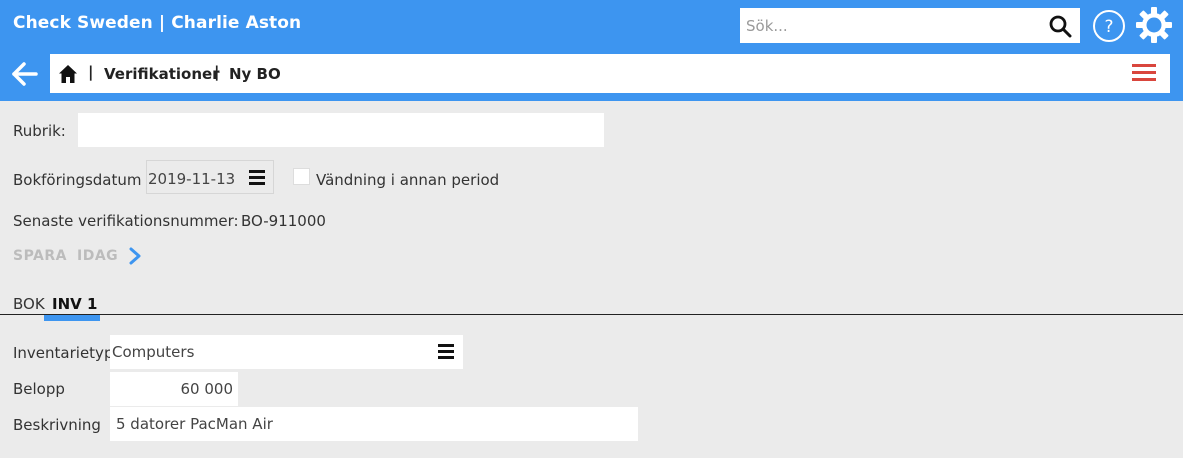  I want to click on reversal-checkbox, so click(301, 176).